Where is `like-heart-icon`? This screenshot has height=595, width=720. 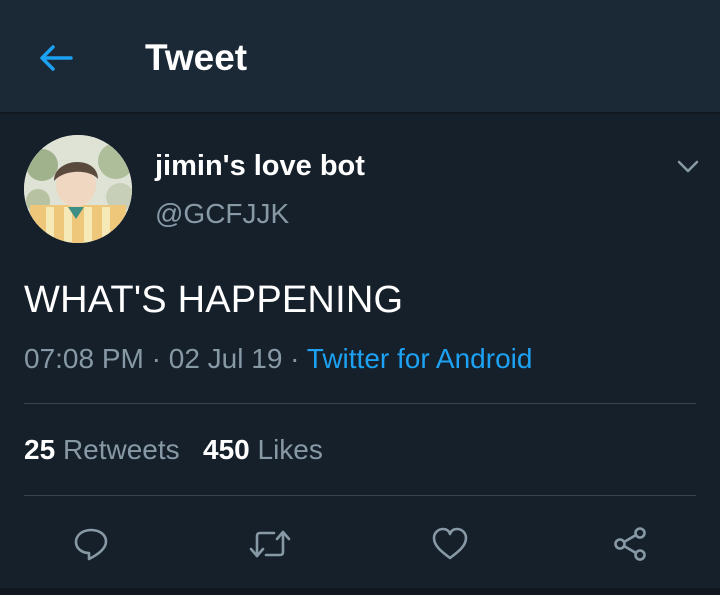
like-heart-icon is located at coordinates (450, 543).